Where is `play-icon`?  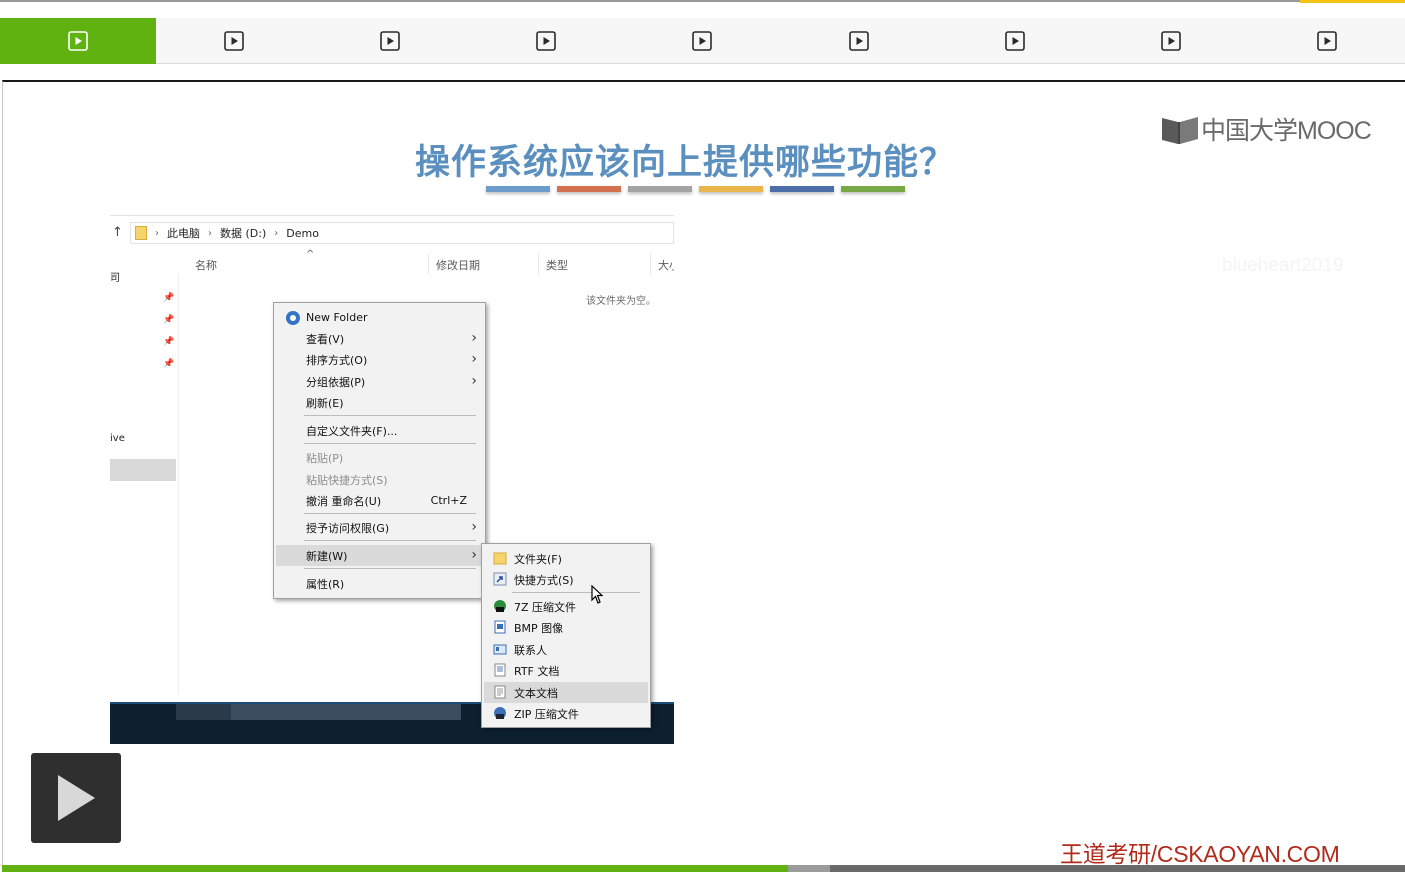 play-icon is located at coordinates (76, 798).